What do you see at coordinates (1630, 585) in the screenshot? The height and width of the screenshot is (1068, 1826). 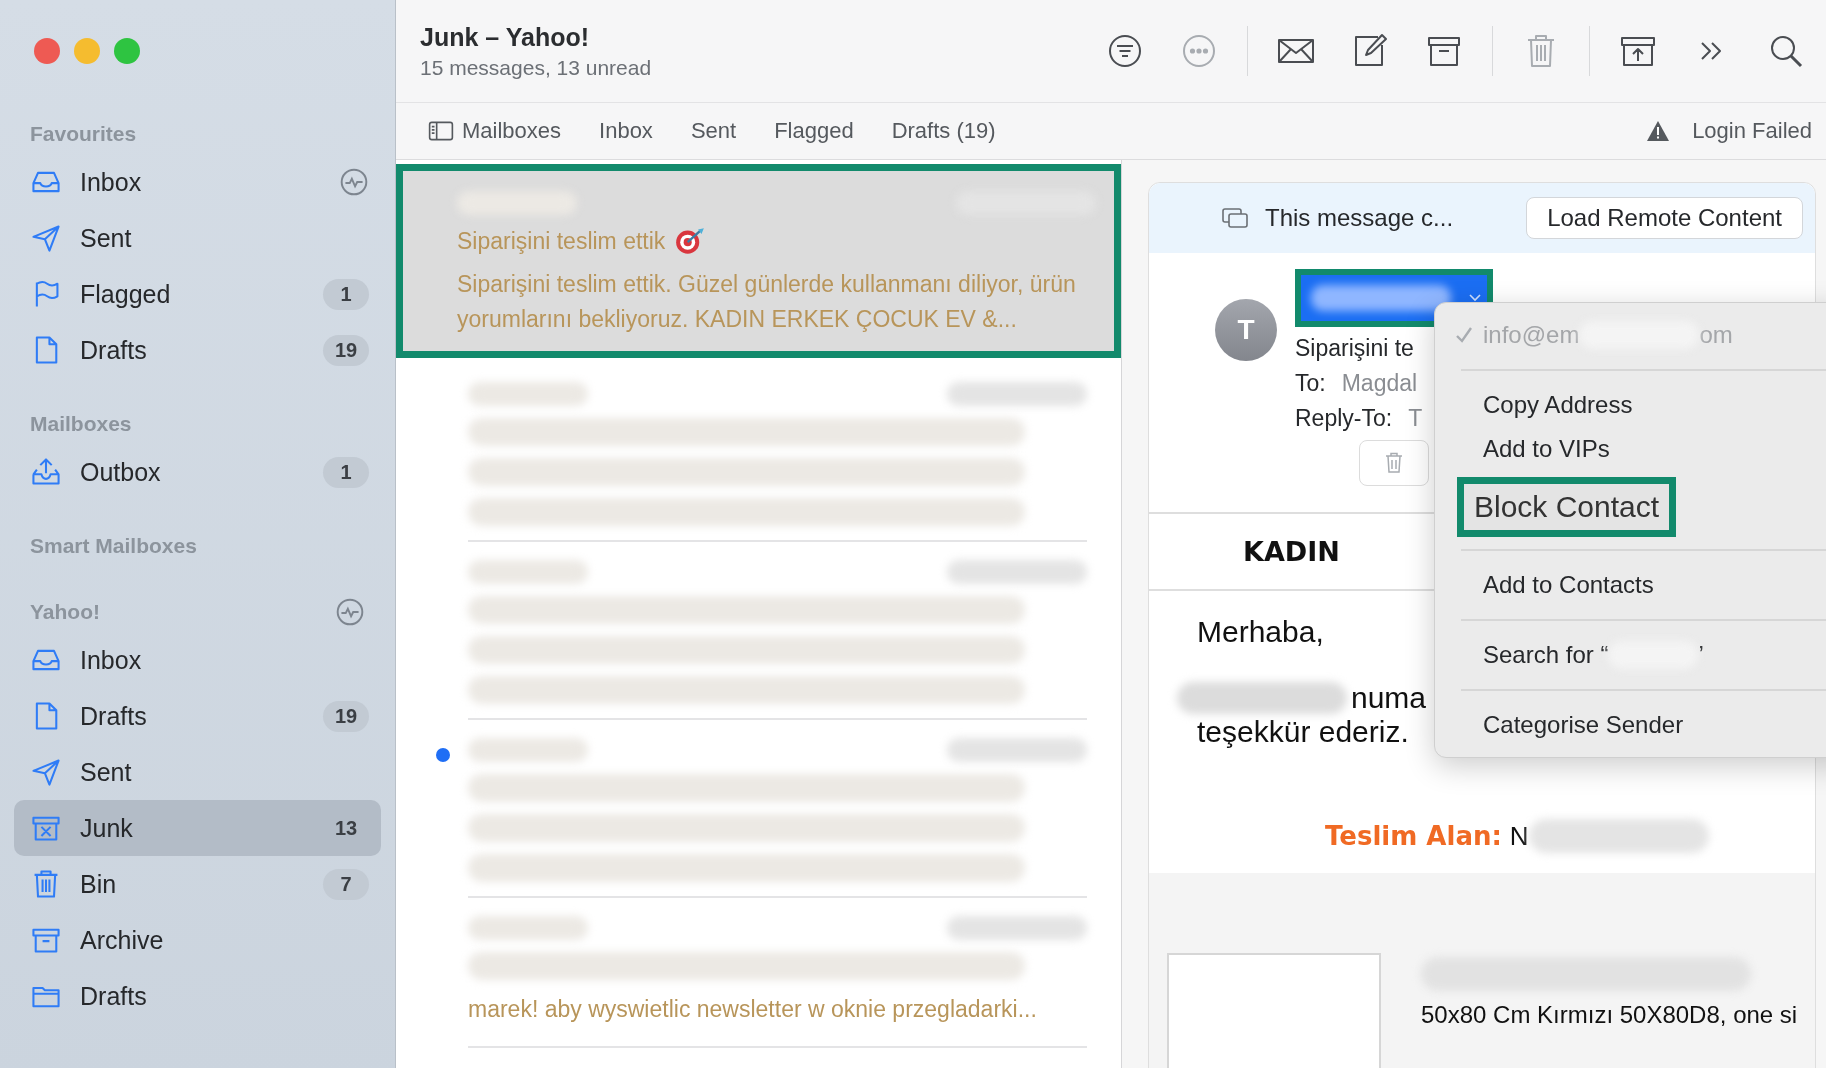 I see `menu-item: Add to Contacts` at bounding box center [1630, 585].